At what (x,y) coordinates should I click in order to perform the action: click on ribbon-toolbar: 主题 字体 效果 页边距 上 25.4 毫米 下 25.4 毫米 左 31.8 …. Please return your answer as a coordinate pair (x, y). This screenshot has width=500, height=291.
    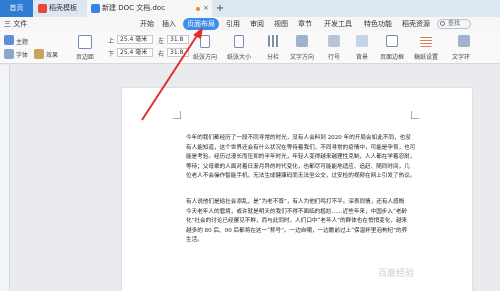
    Looking at the image, I should click on (250, 47).